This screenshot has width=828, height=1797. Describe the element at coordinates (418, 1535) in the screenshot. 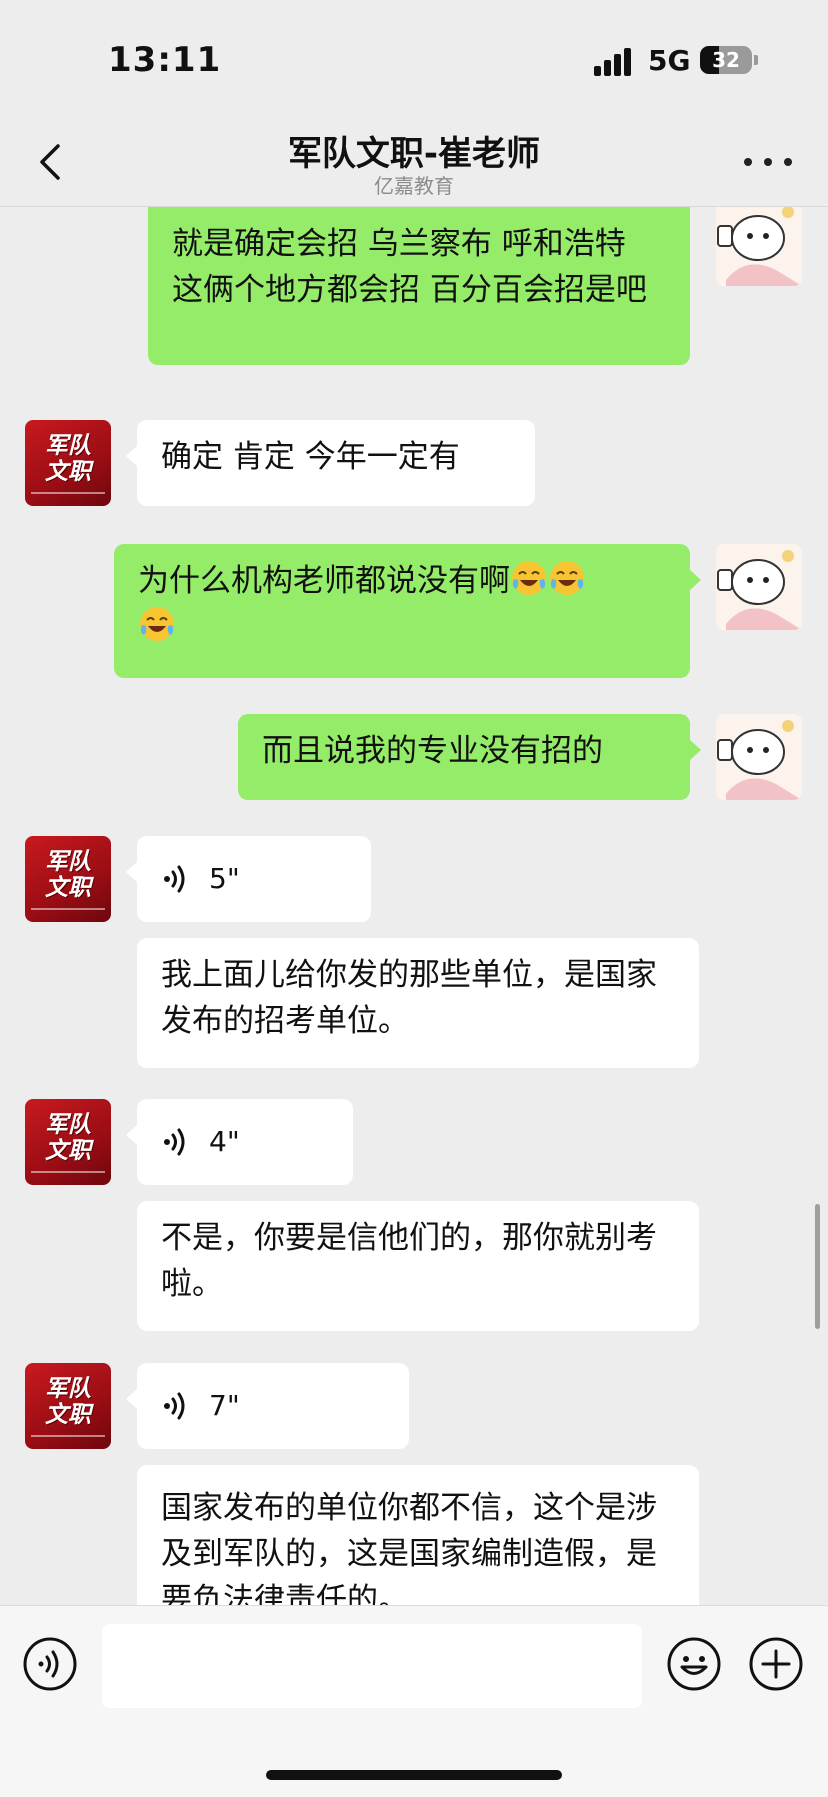

I see `message-bubble: 国家发布的单位你都不信，这个是涉及到军队的，这是国家编制造假，是要负法律责任的。` at that location.